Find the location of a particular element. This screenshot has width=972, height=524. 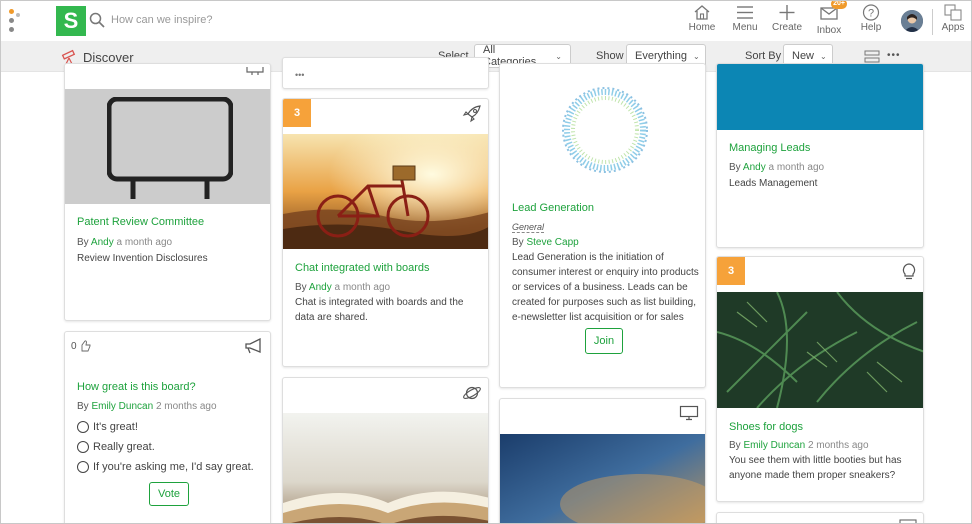

help-icon: ? is located at coordinates (871, 12).